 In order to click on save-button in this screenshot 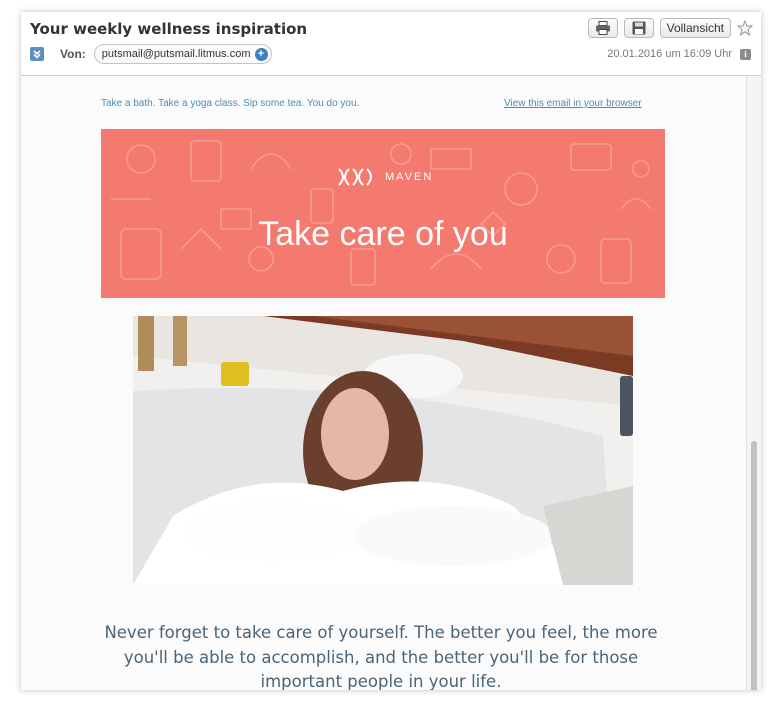, I will do `click(638, 28)`.